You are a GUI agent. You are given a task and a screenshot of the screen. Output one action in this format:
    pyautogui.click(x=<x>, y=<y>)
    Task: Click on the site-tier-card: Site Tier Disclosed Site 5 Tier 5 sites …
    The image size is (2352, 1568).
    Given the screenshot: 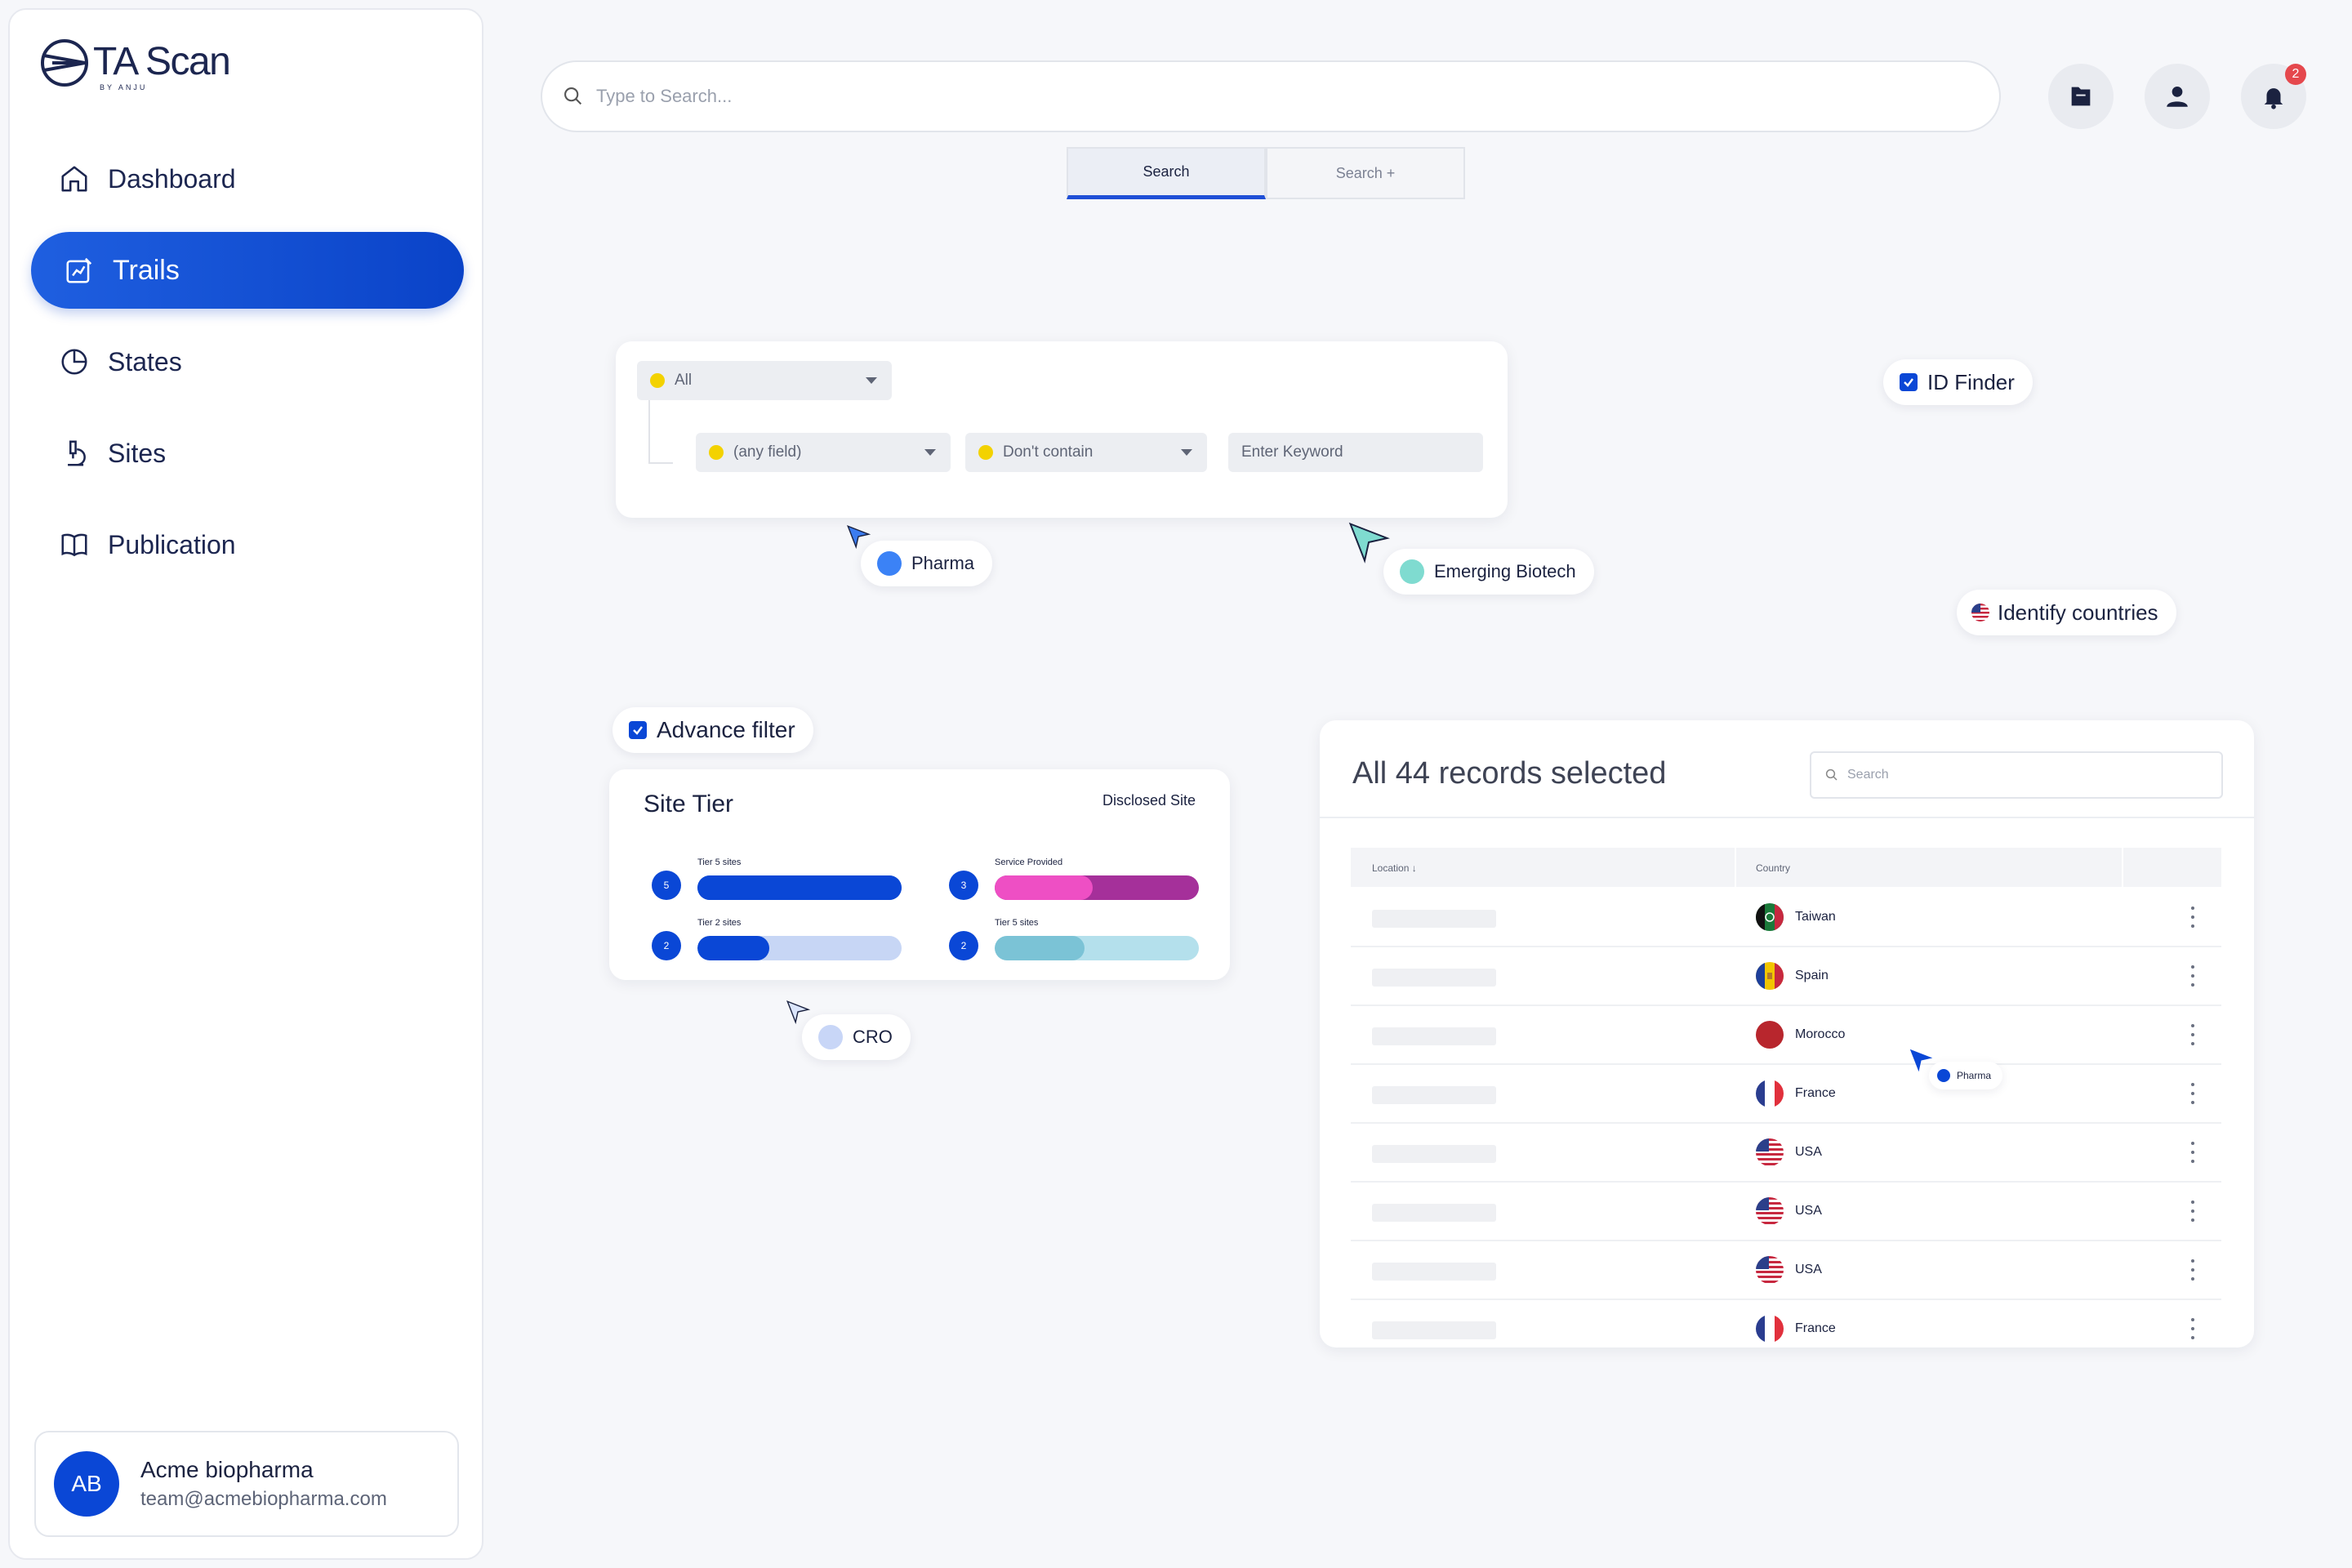 What is the action you would take?
    pyautogui.click(x=919, y=874)
    